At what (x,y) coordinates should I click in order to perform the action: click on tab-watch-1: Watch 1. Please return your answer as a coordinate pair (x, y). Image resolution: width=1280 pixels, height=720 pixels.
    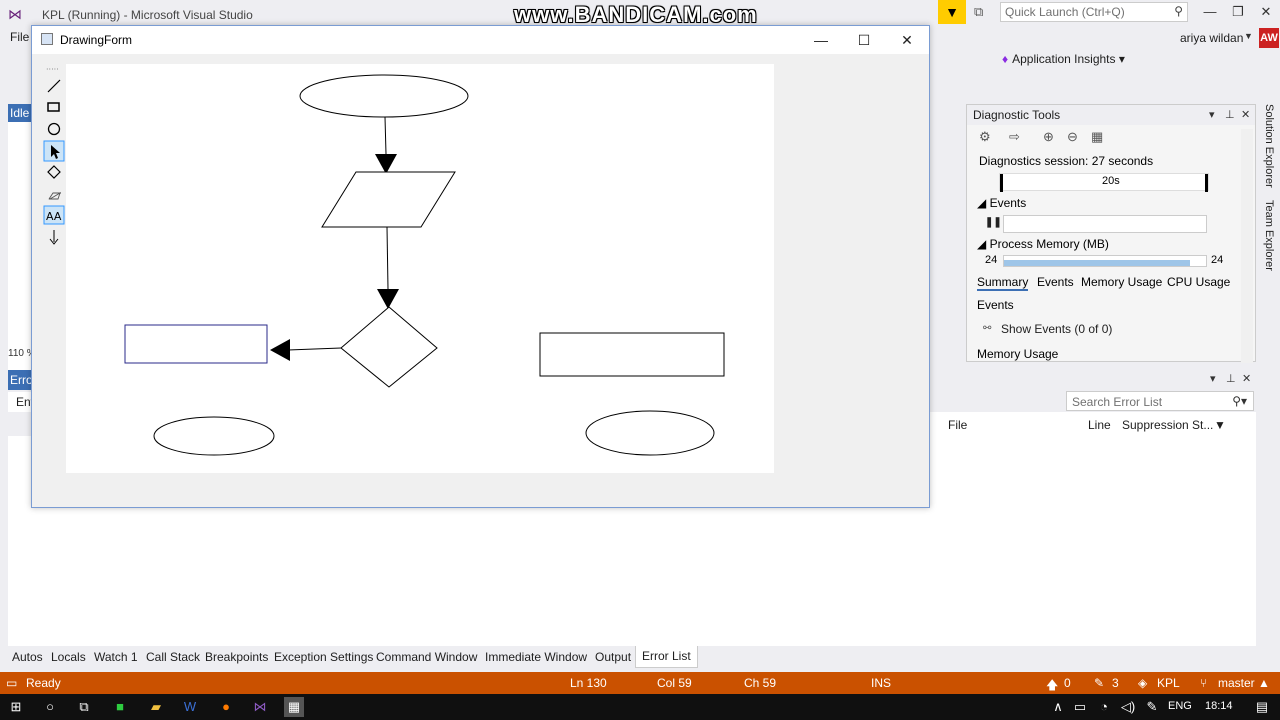
    Looking at the image, I should click on (116, 657).